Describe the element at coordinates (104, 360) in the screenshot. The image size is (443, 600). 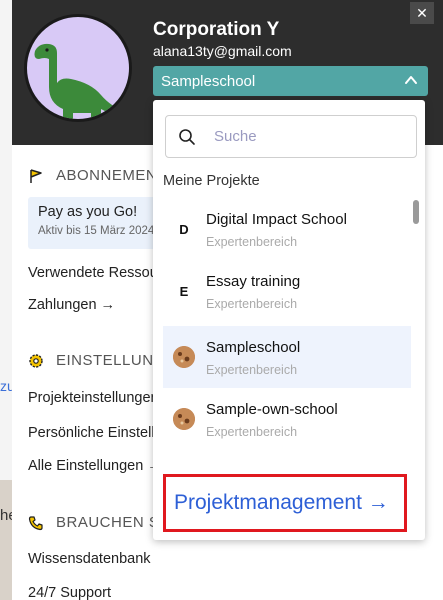
I see `section-settings-heading: EINSTELLUNGEN` at that location.